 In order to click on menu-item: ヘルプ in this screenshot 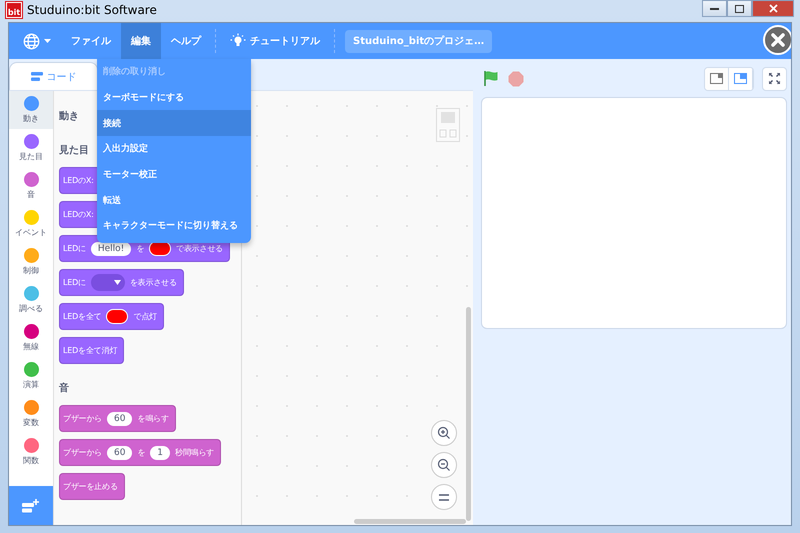, I will do `click(186, 41)`.